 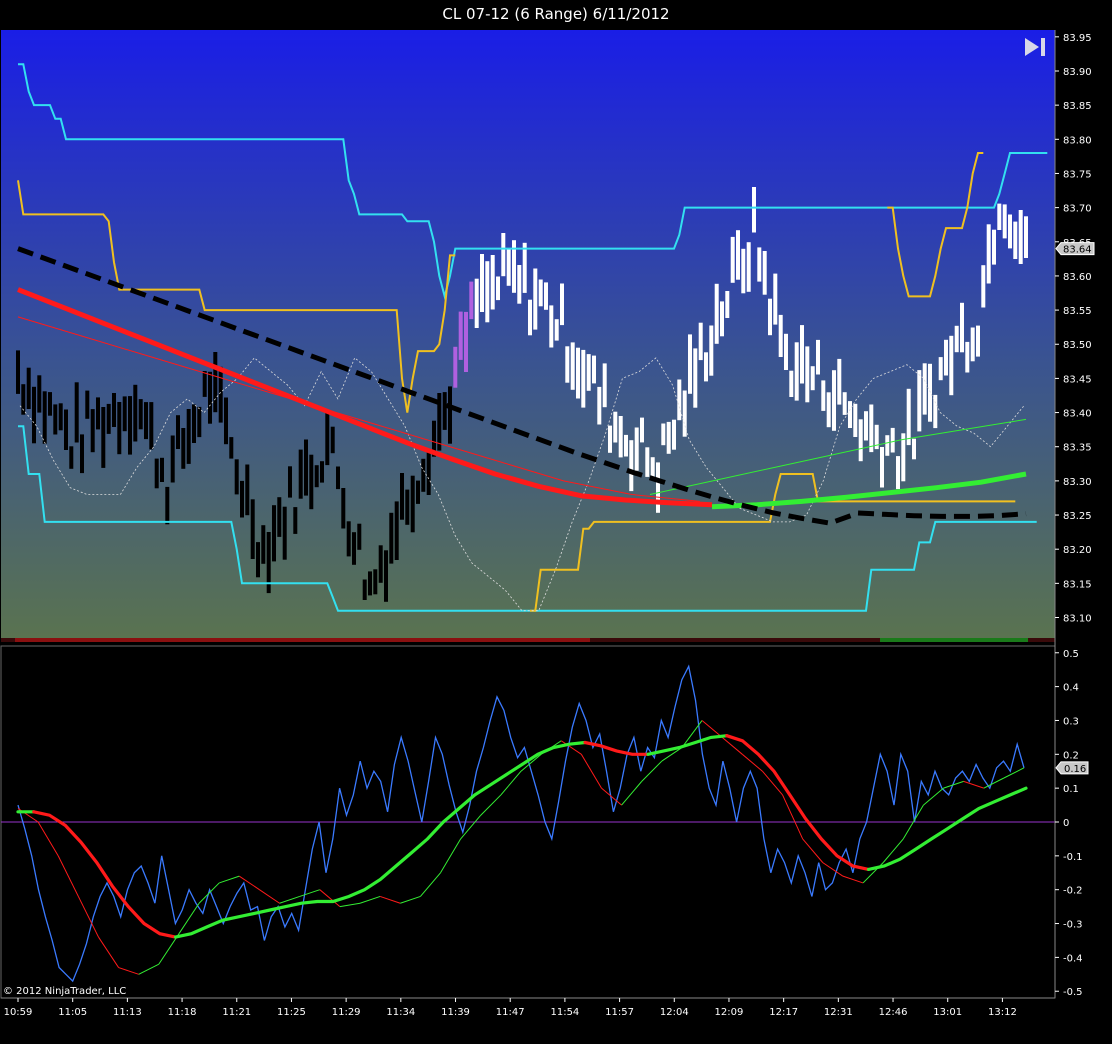 I want to click on osc-tick-label: -0.4, so click(x=1073, y=958).